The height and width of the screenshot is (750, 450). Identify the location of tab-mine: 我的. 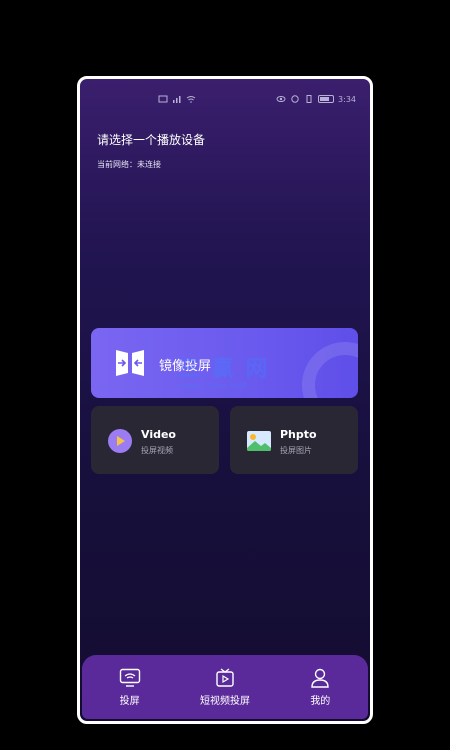
(320, 687).